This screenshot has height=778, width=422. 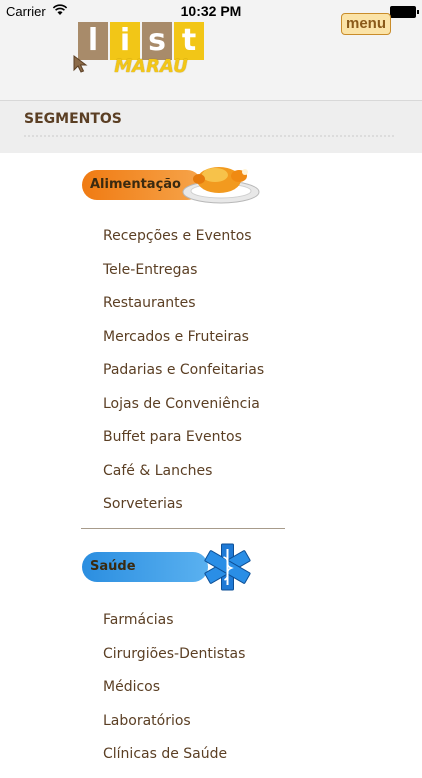 I want to click on category-divider, so click(x=183, y=528).